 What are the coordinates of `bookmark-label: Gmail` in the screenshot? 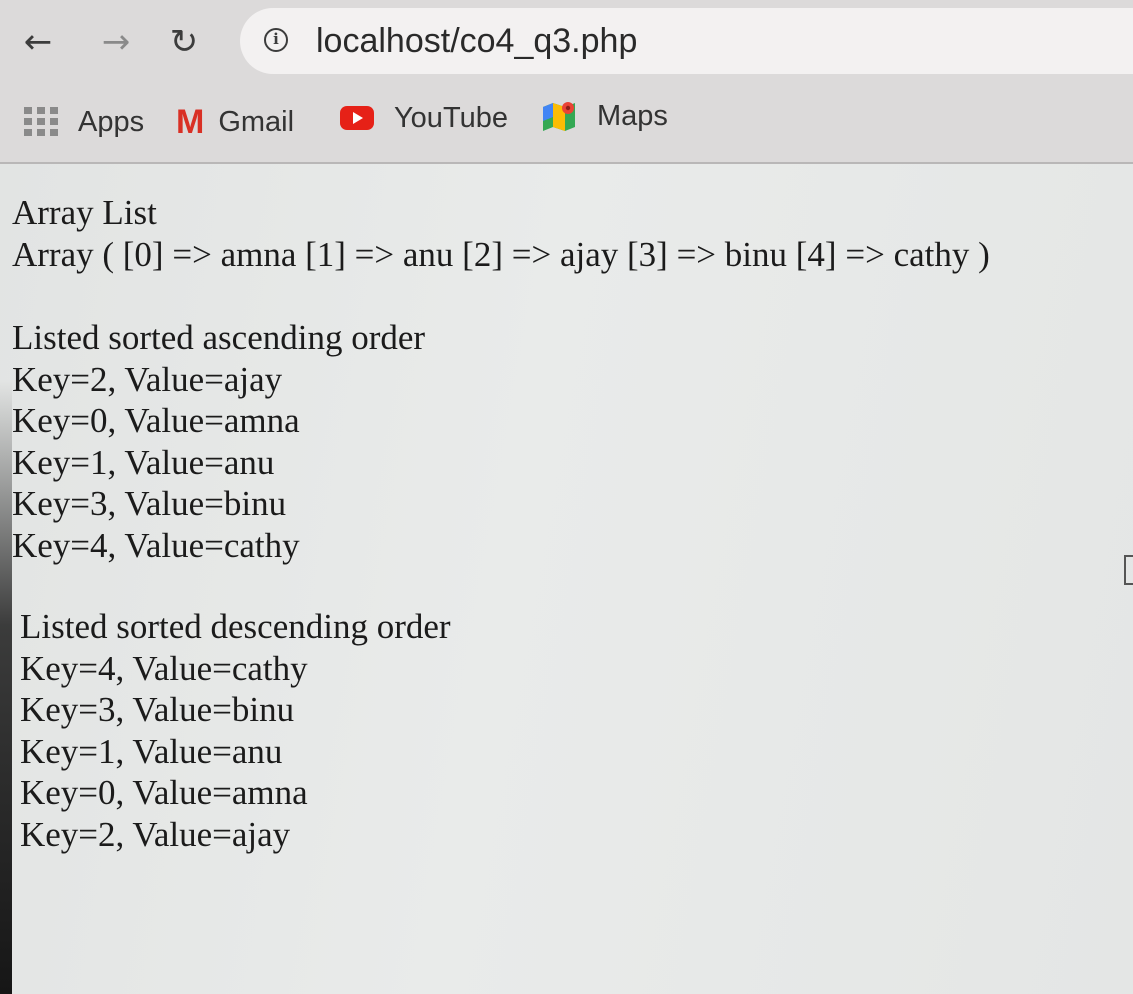 It's located at (256, 121).